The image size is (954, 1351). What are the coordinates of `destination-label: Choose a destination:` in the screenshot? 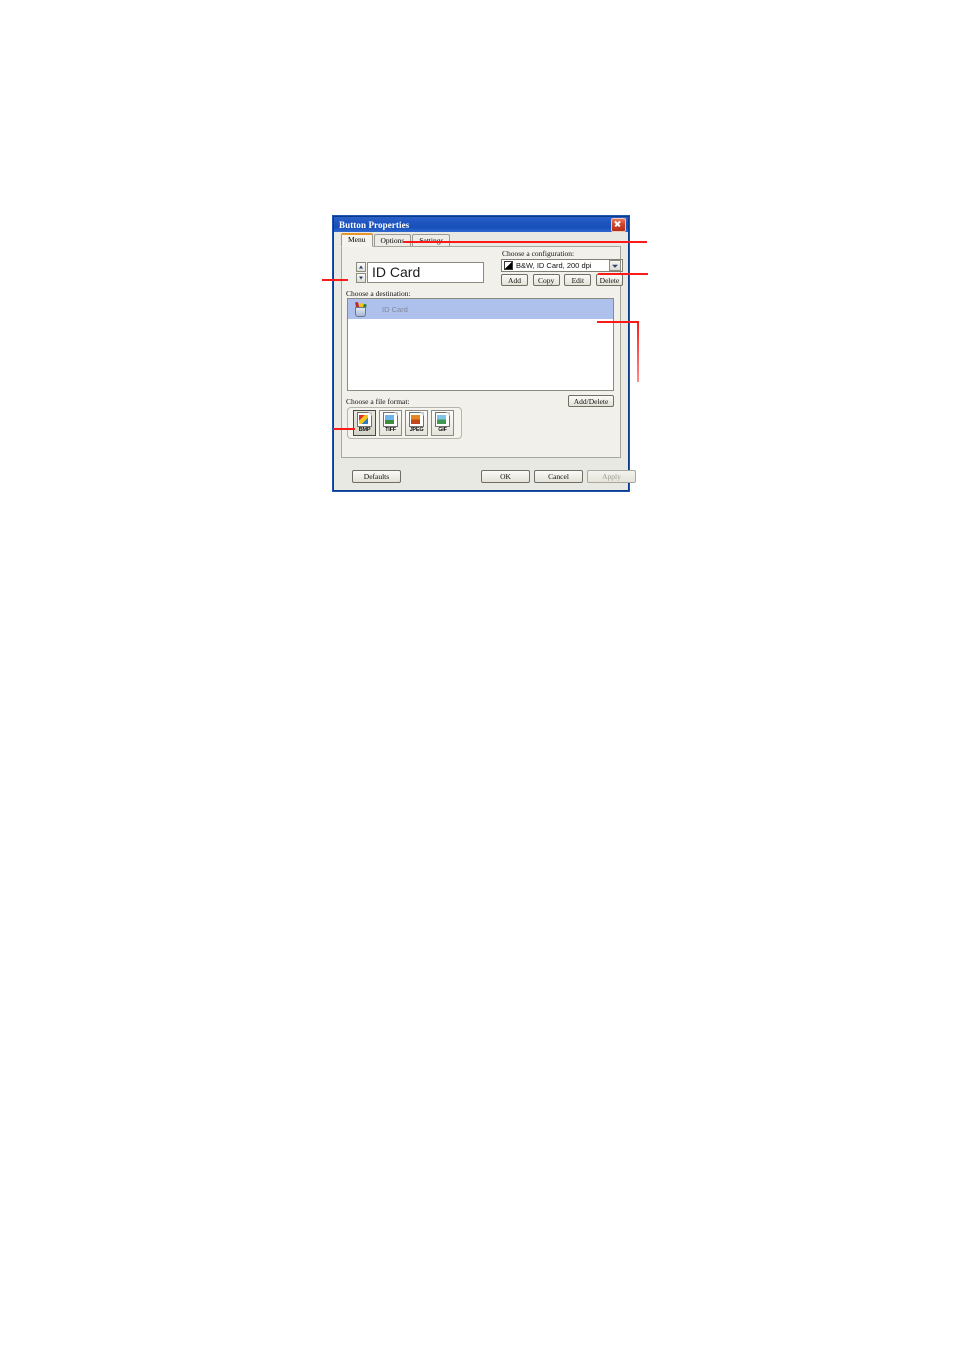 It's located at (378, 293).